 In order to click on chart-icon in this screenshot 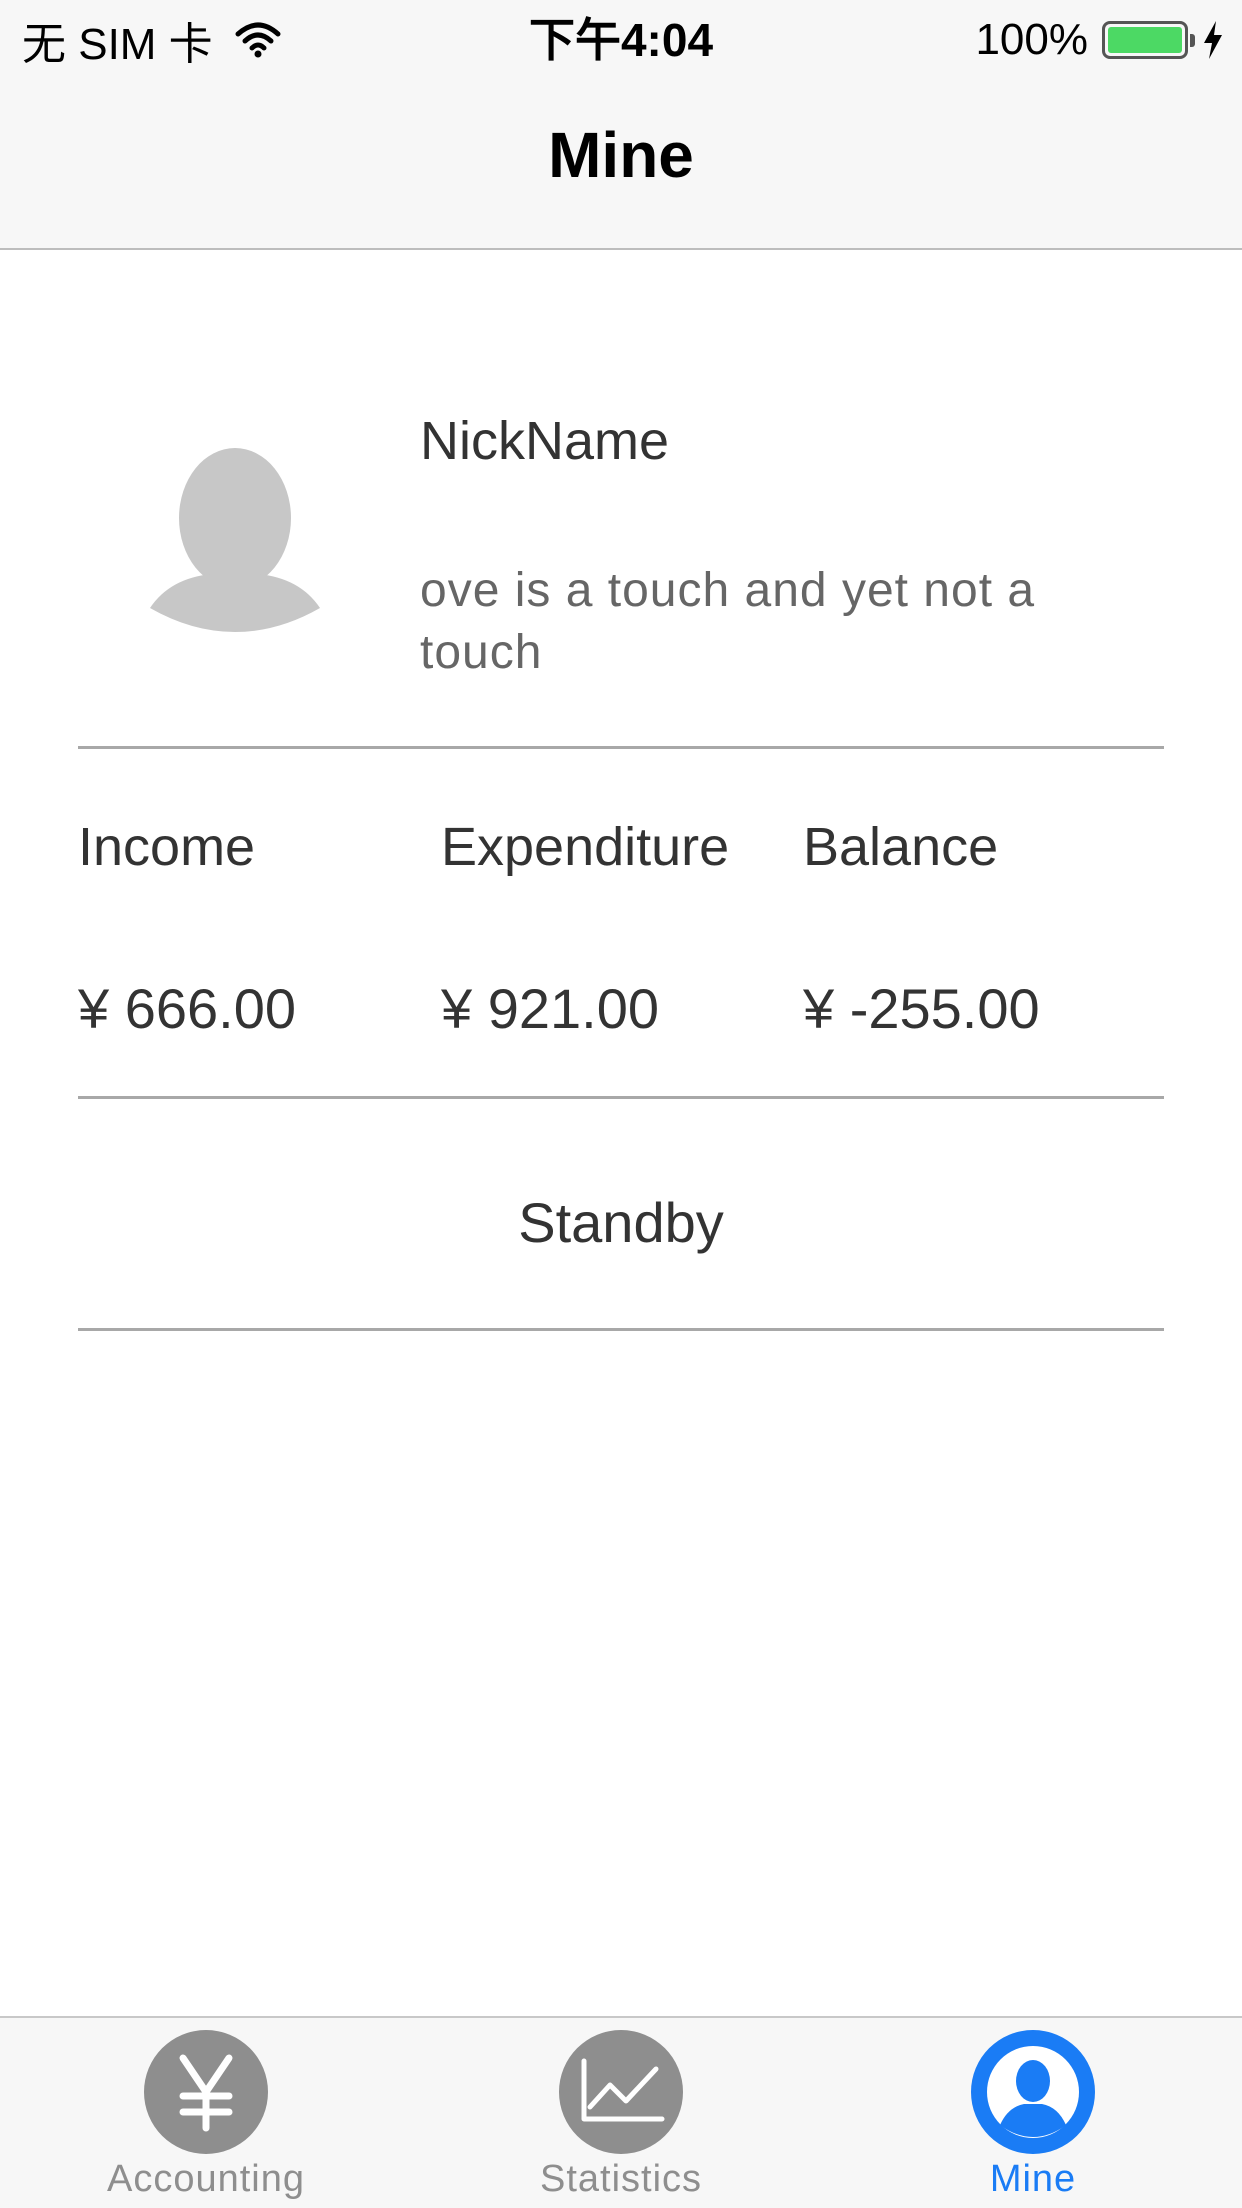, I will do `click(621, 2092)`.